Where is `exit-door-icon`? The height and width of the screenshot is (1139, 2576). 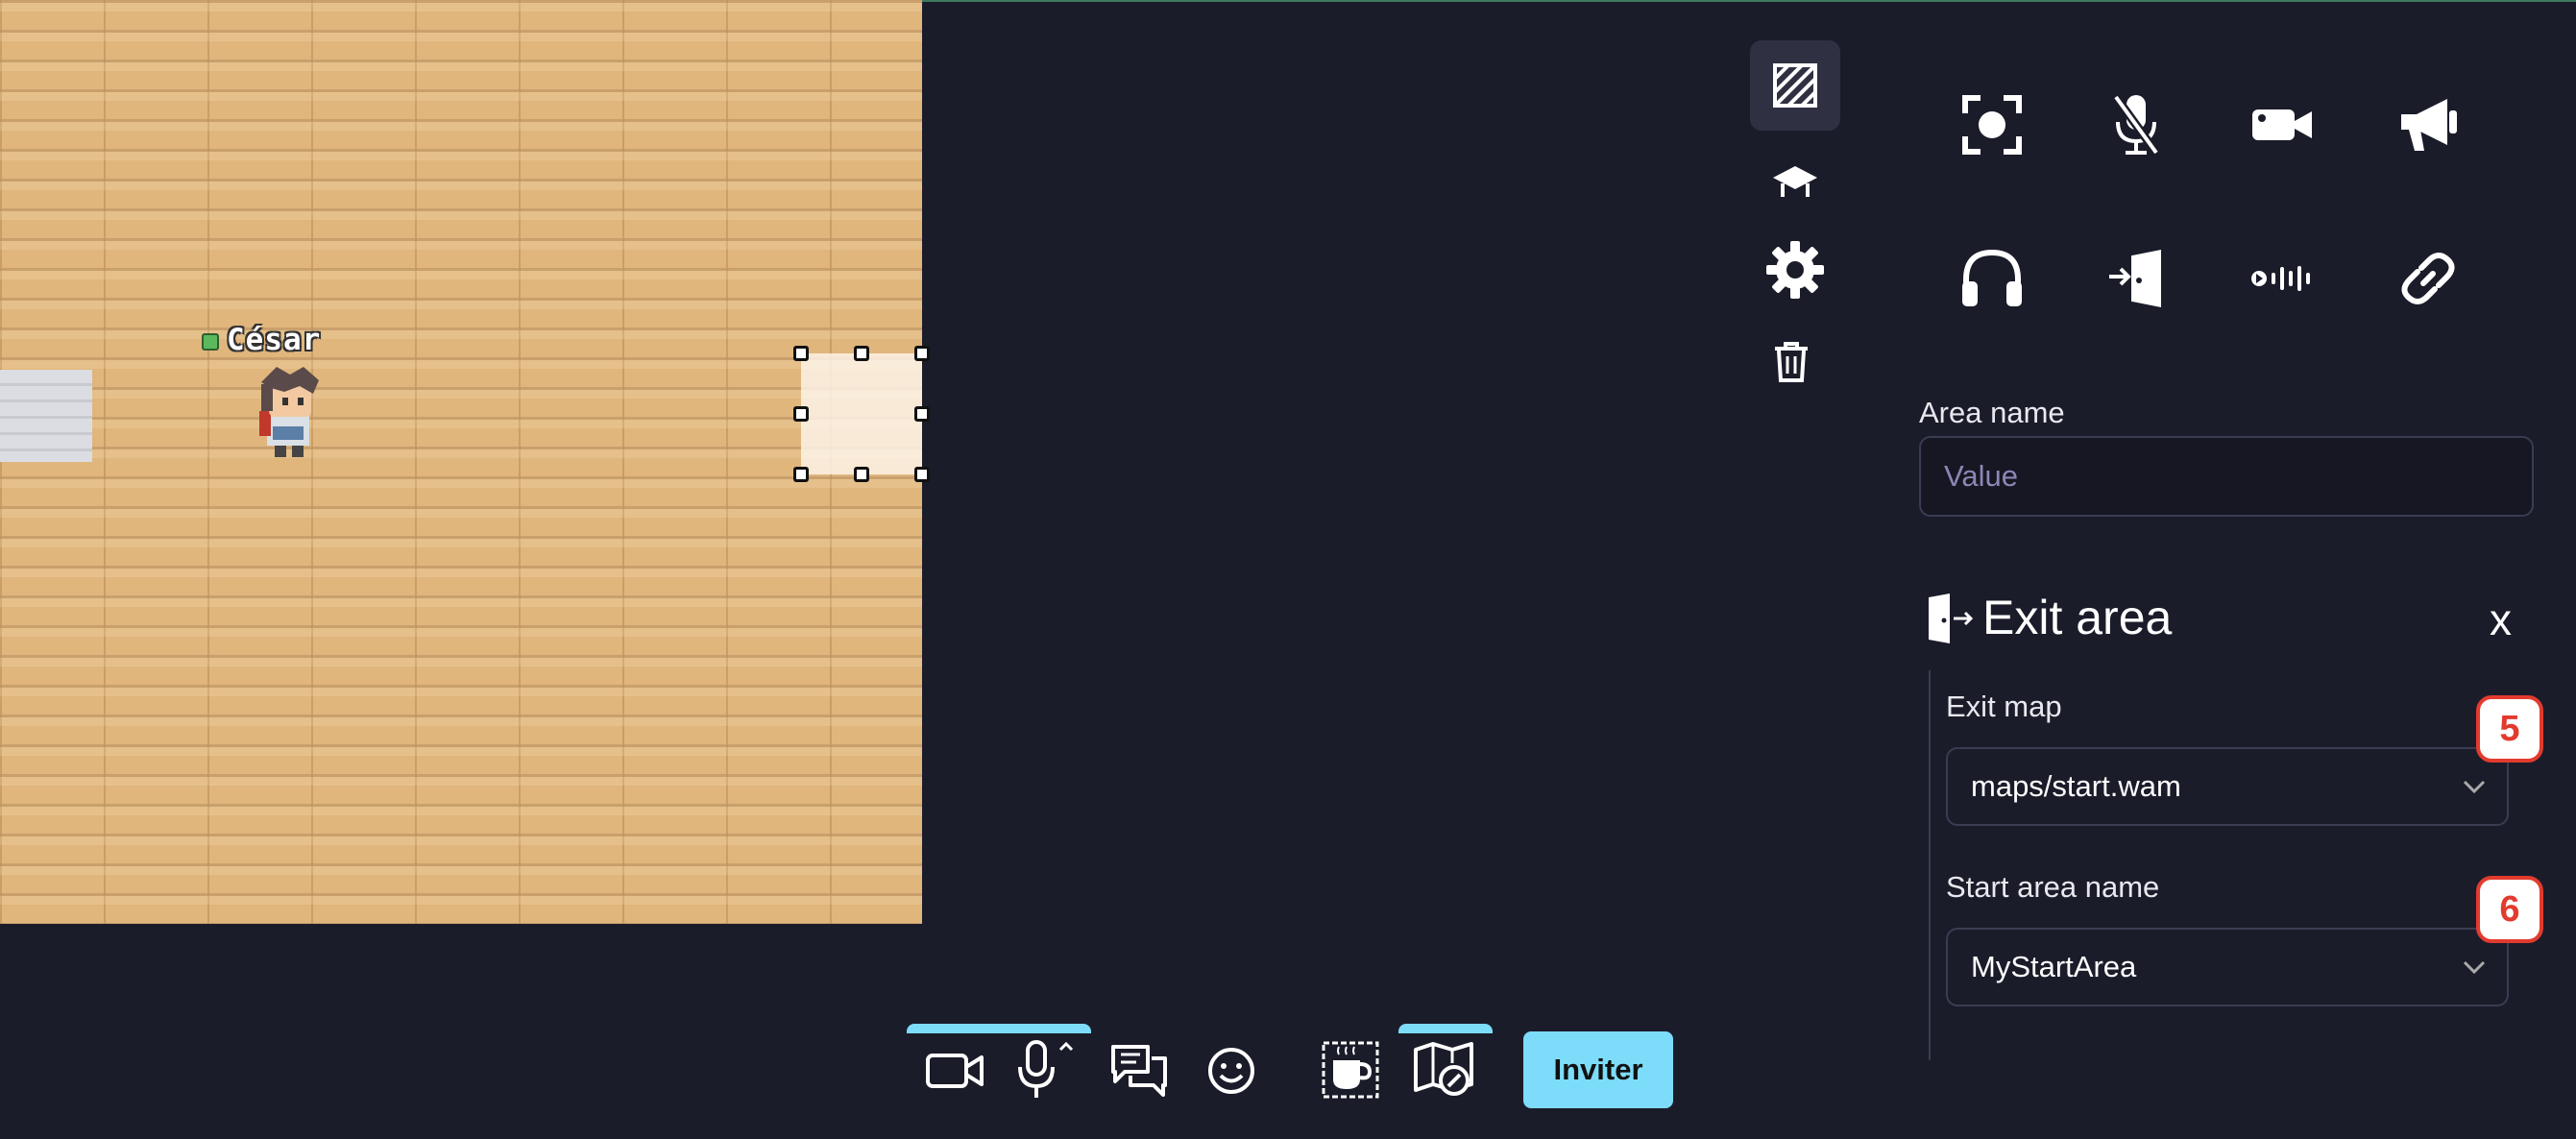
exit-door-icon is located at coordinates (2135, 278).